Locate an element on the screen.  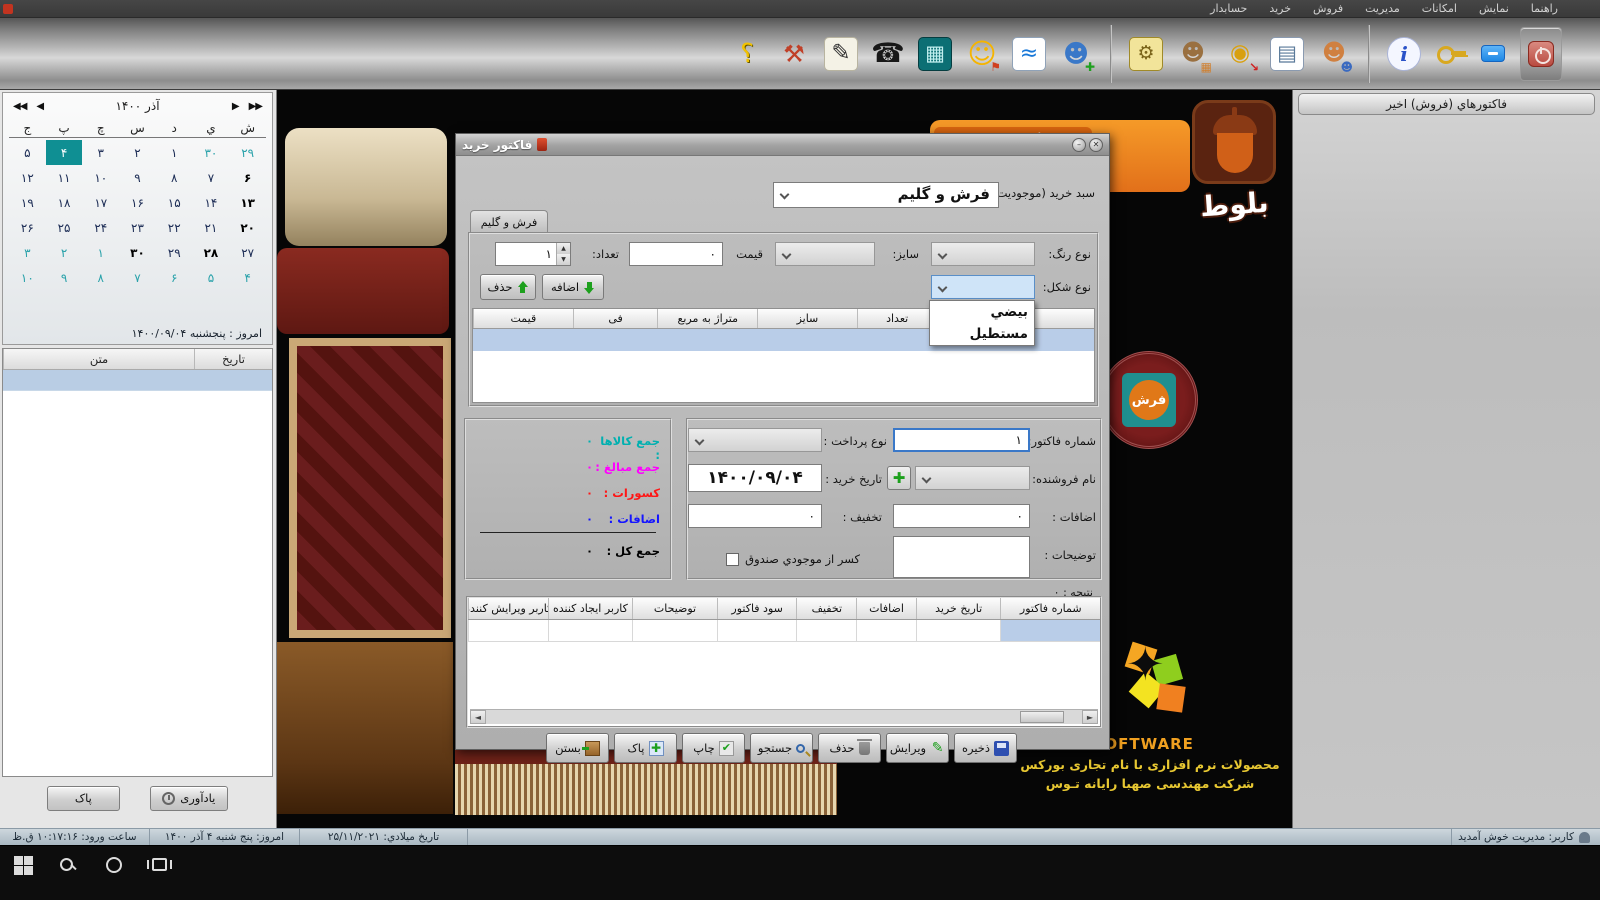
history-column-header: شماره فاکتور is located at coordinates (1050, 608).